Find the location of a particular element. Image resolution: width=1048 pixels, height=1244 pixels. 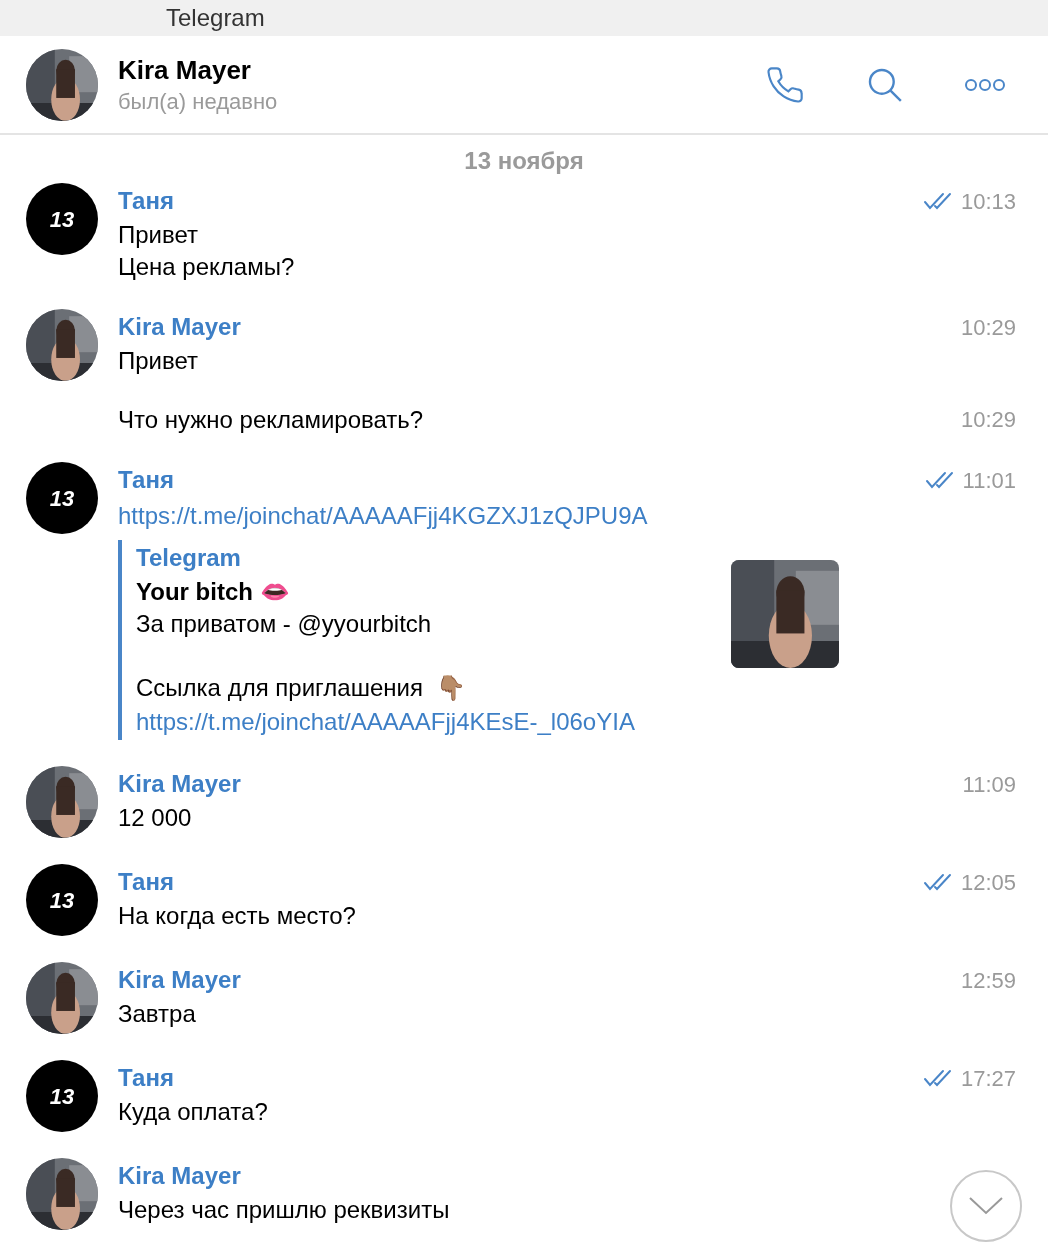

chevron-down-icon is located at coordinates (986, 1206).